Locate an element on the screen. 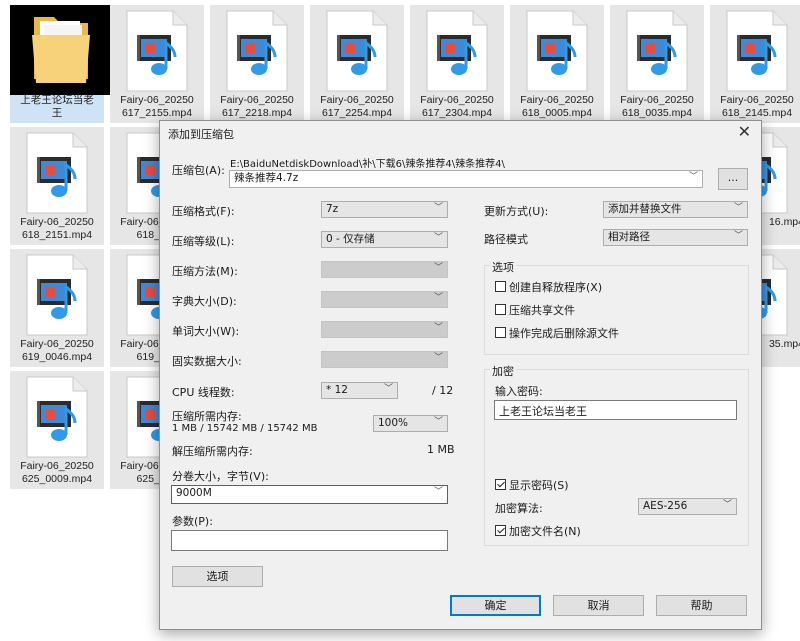  file-item: Fairy-06_20250 617_2254.mp4 is located at coordinates (357, 64).